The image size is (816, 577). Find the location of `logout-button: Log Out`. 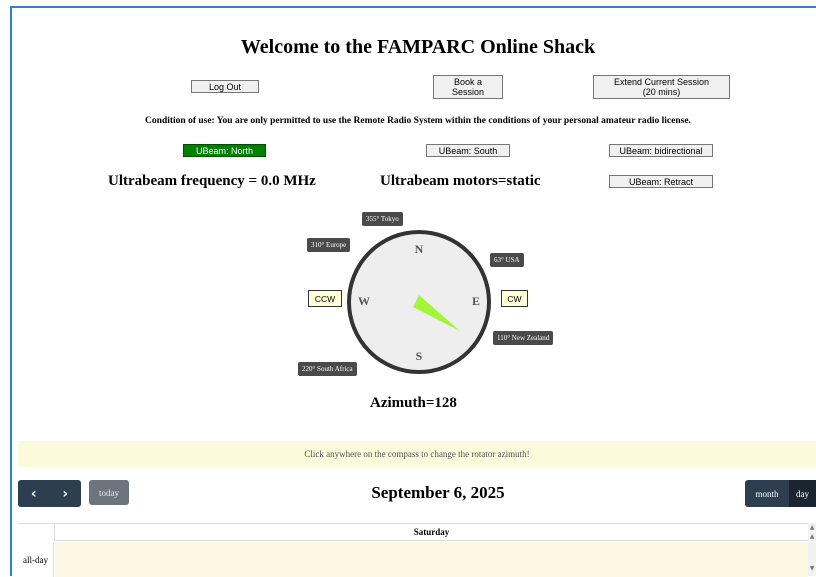

logout-button: Log Out is located at coordinates (225, 86).